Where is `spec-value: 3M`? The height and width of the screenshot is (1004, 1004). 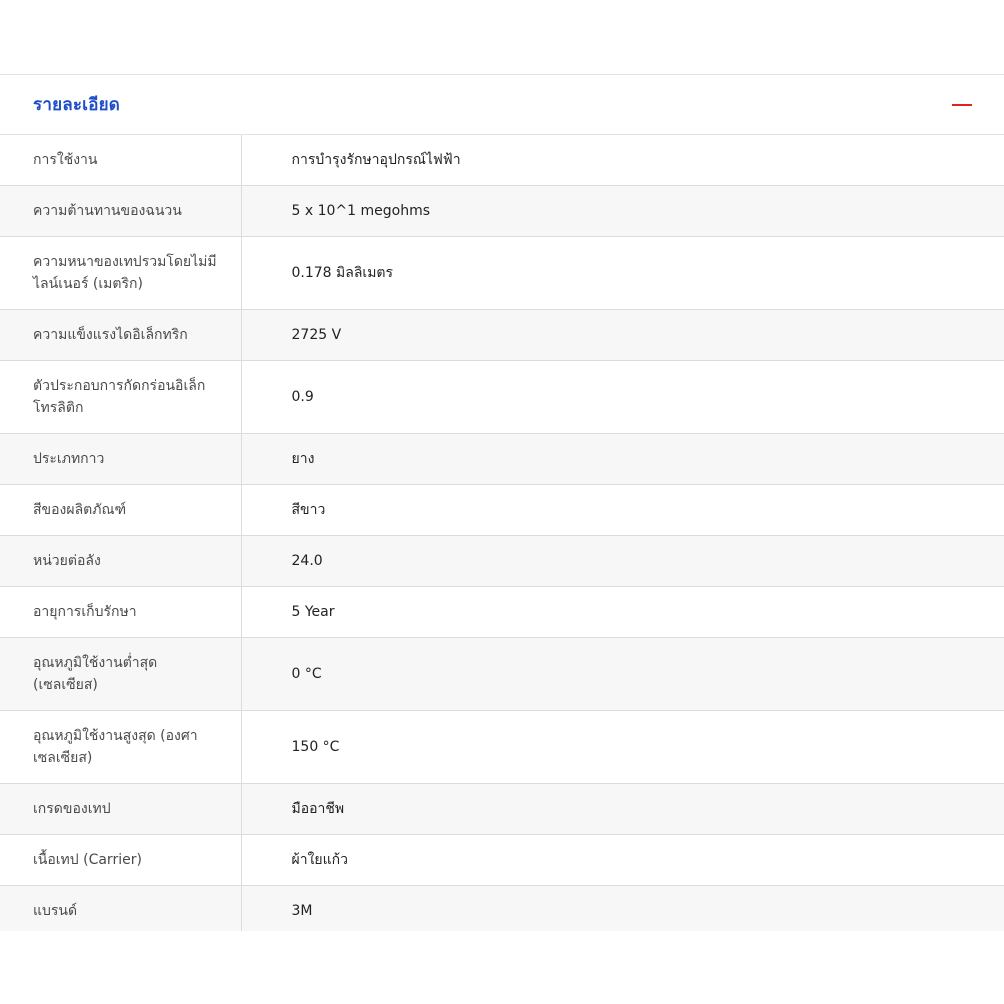 spec-value: 3M is located at coordinates (302, 911).